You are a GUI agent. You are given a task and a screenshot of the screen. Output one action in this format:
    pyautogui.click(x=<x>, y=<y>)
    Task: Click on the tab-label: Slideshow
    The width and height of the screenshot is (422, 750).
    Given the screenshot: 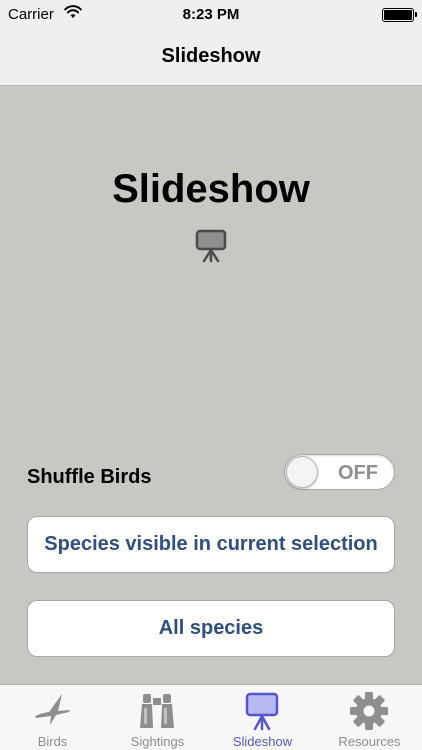 What is the action you would take?
    pyautogui.click(x=262, y=741)
    